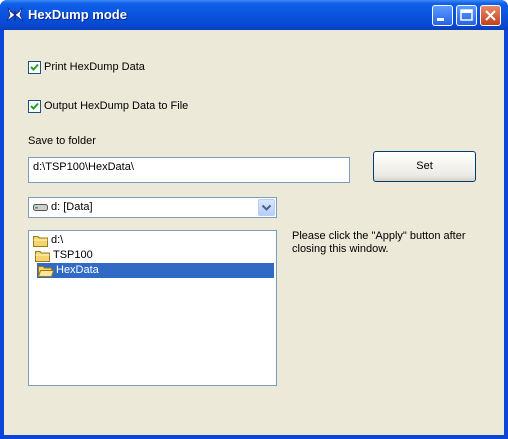 This screenshot has height=439, width=508. What do you see at coordinates (152, 207) in the screenshot?
I see `drive-select: d: [Data]` at bounding box center [152, 207].